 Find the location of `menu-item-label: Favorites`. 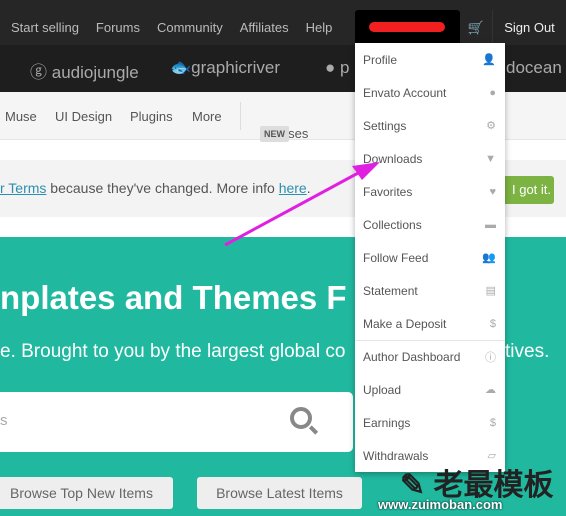

menu-item-label: Favorites is located at coordinates (388, 191).